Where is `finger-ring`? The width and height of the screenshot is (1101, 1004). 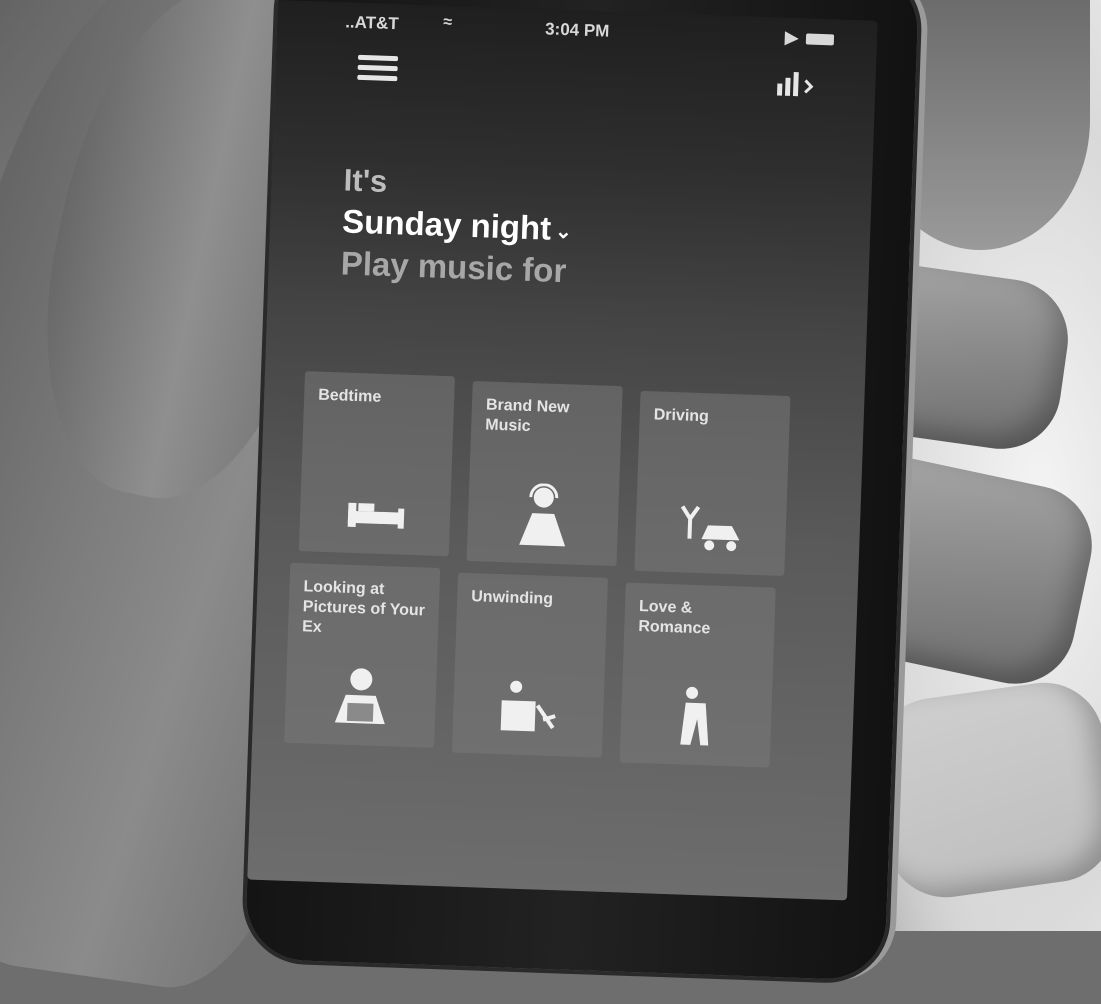 finger-ring is located at coordinates (984, 790).